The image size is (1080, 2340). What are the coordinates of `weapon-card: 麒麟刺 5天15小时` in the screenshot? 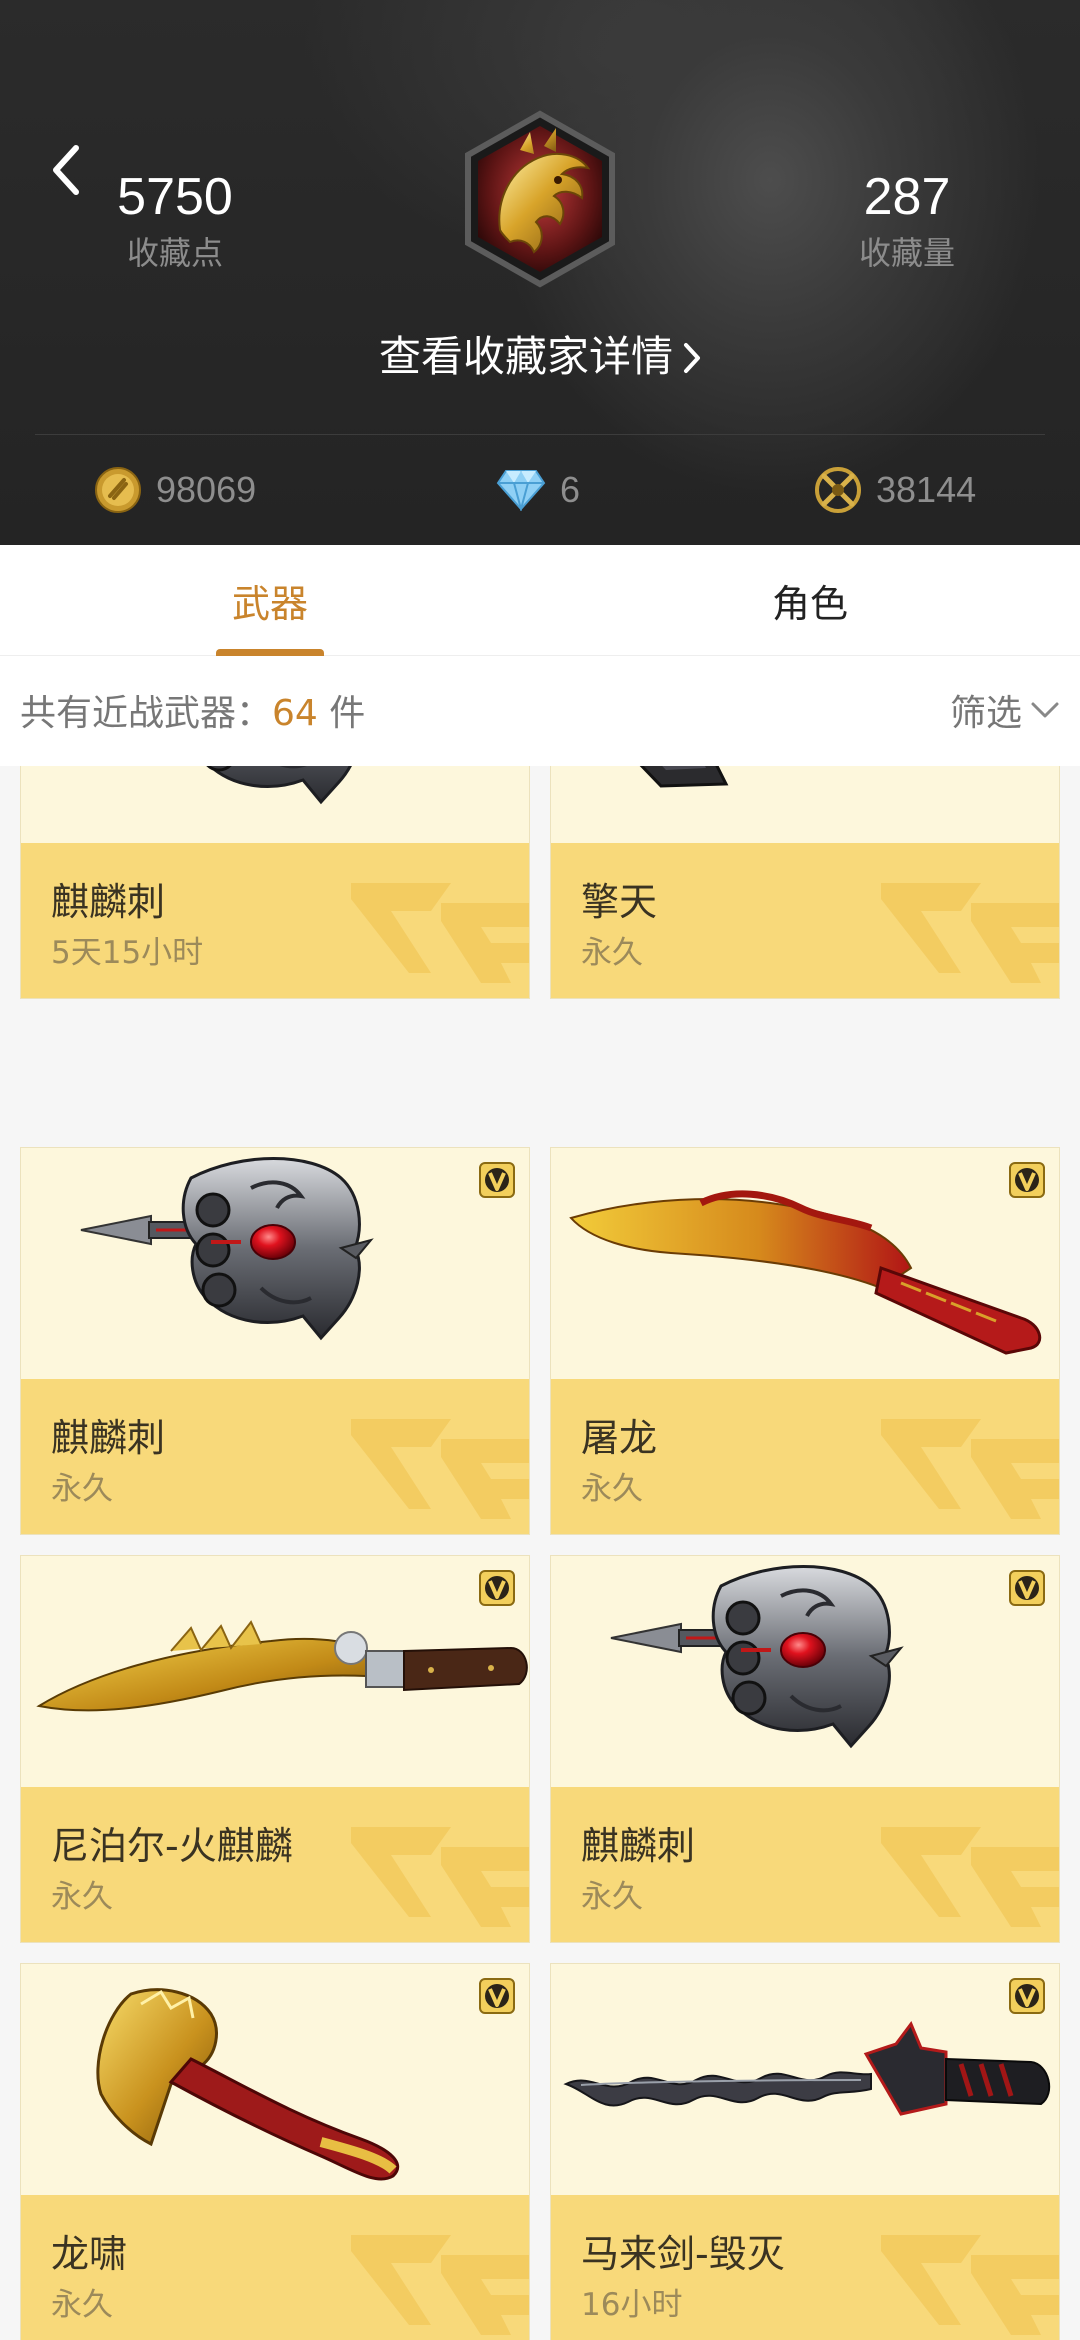 It's located at (275, 882).